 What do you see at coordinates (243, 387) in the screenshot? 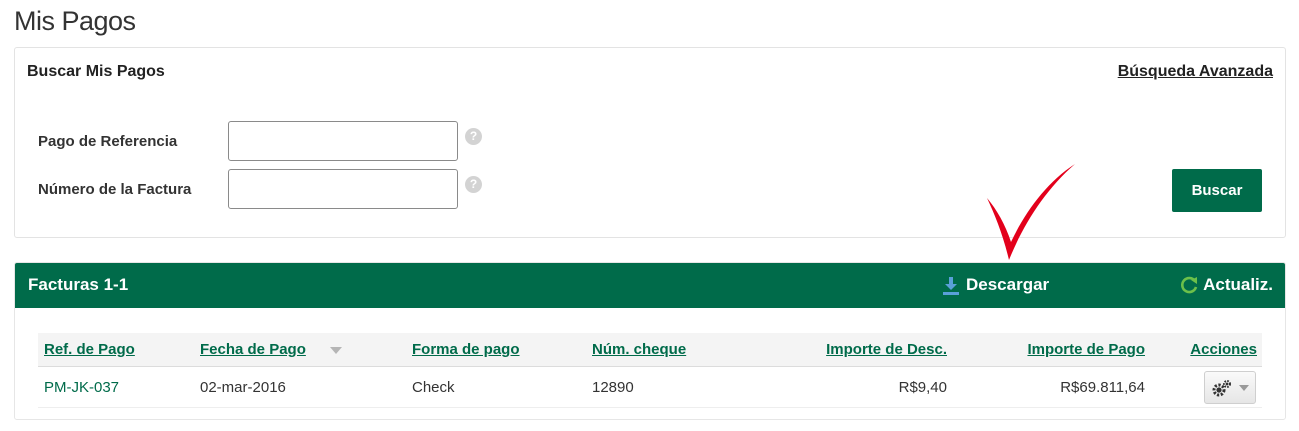
I see `payment-date-cell: 02-mar-2016` at bounding box center [243, 387].